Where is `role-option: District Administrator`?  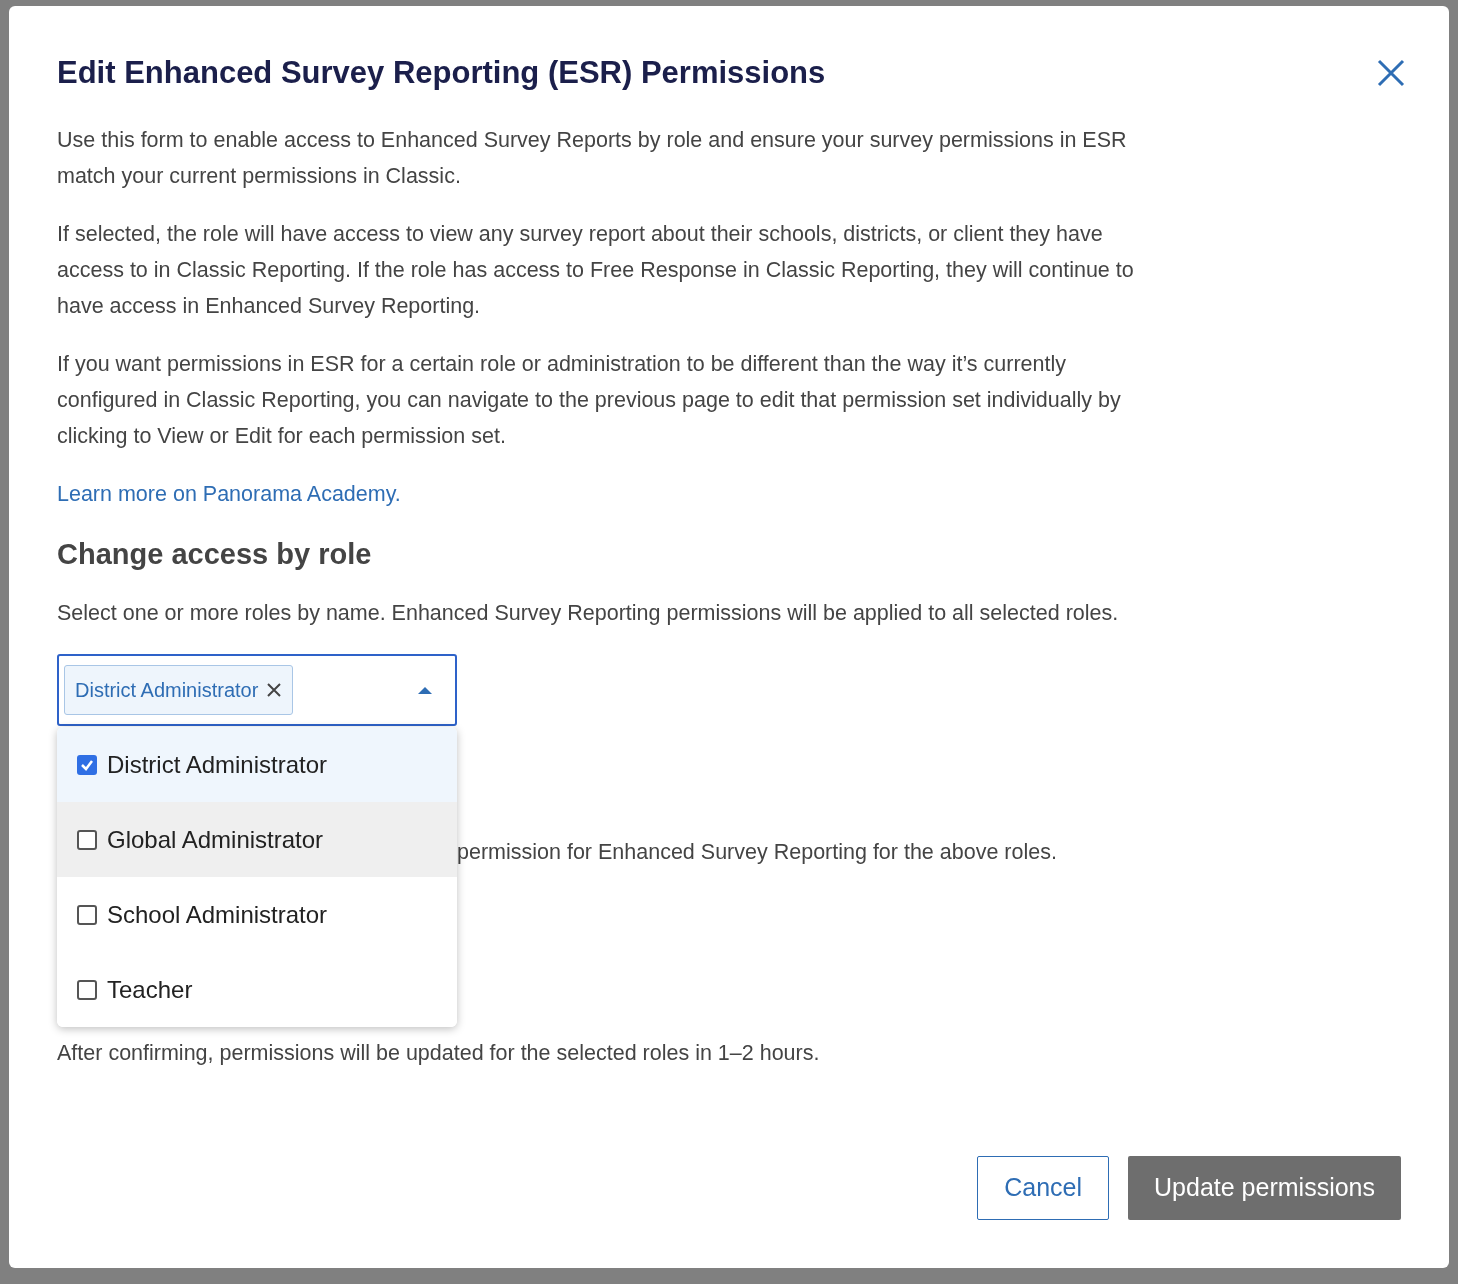 role-option: District Administrator is located at coordinates (257, 764).